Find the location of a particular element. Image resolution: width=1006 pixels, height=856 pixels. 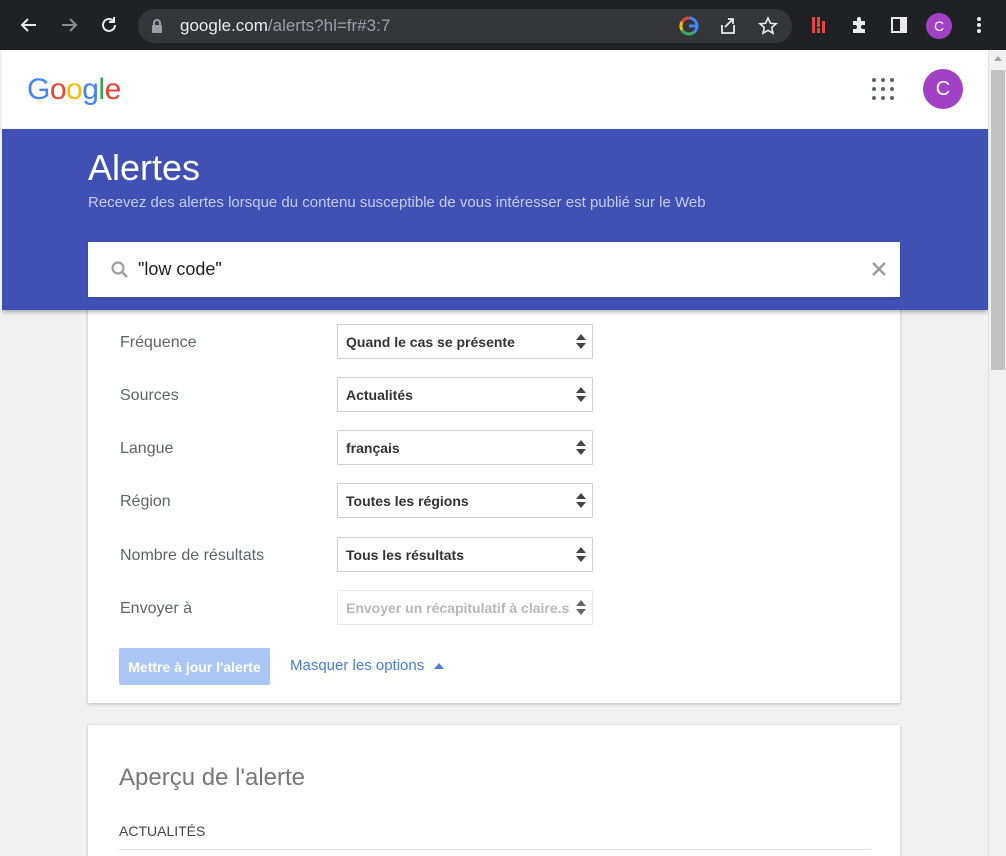

scrollbar-thumb is located at coordinates (998, 220).